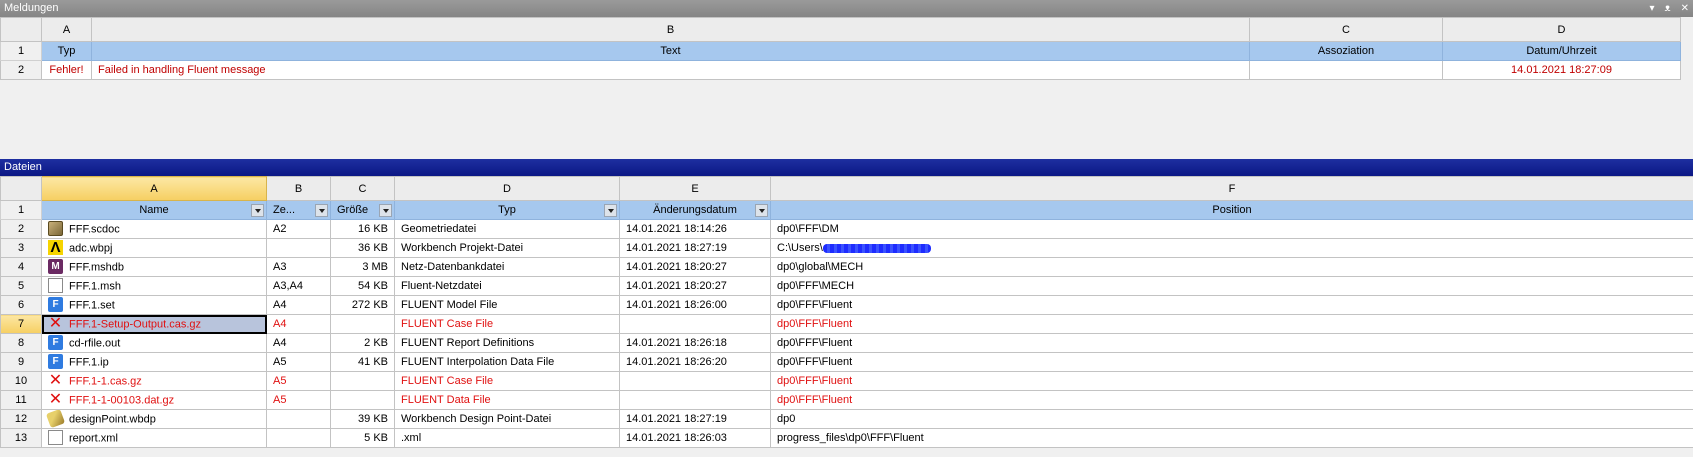 The height and width of the screenshot is (457, 1693). I want to click on file-position: C:\Users\, so click(1231, 248).